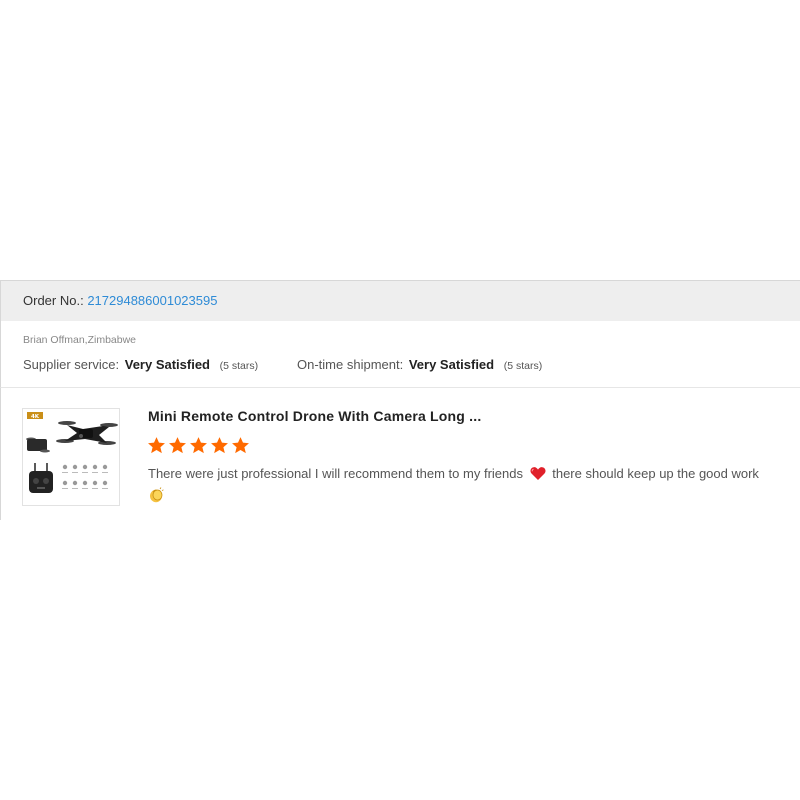  Describe the element at coordinates (400, 300) in the screenshot. I see `order-header: Order No.: 217294886001023595` at that location.